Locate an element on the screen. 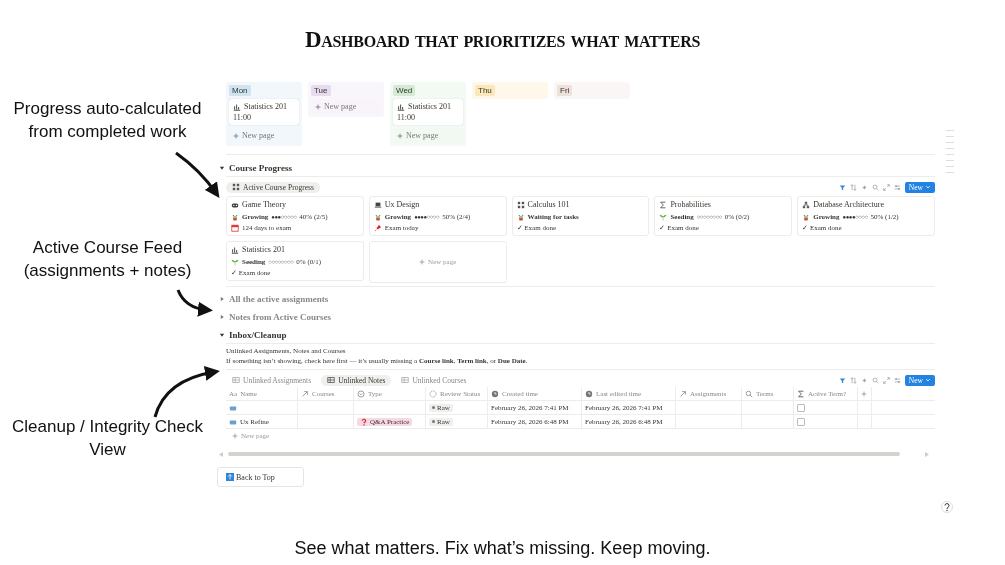 This screenshot has width=1005, height=565. caption-text: See what matters. Fix what’s missing. Keep moving. is located at coordinates (502, 548).